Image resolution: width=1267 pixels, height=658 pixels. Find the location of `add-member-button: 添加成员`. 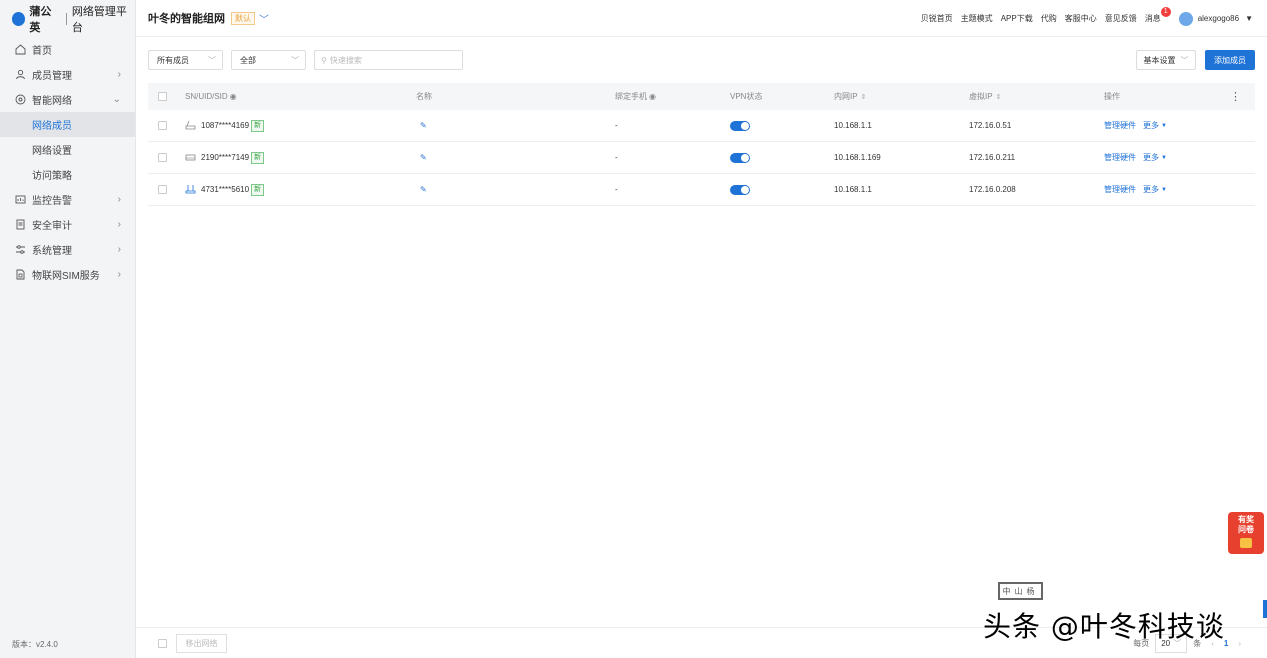

add-member-button: 添加成员 is located at coordinates (1230, 60).